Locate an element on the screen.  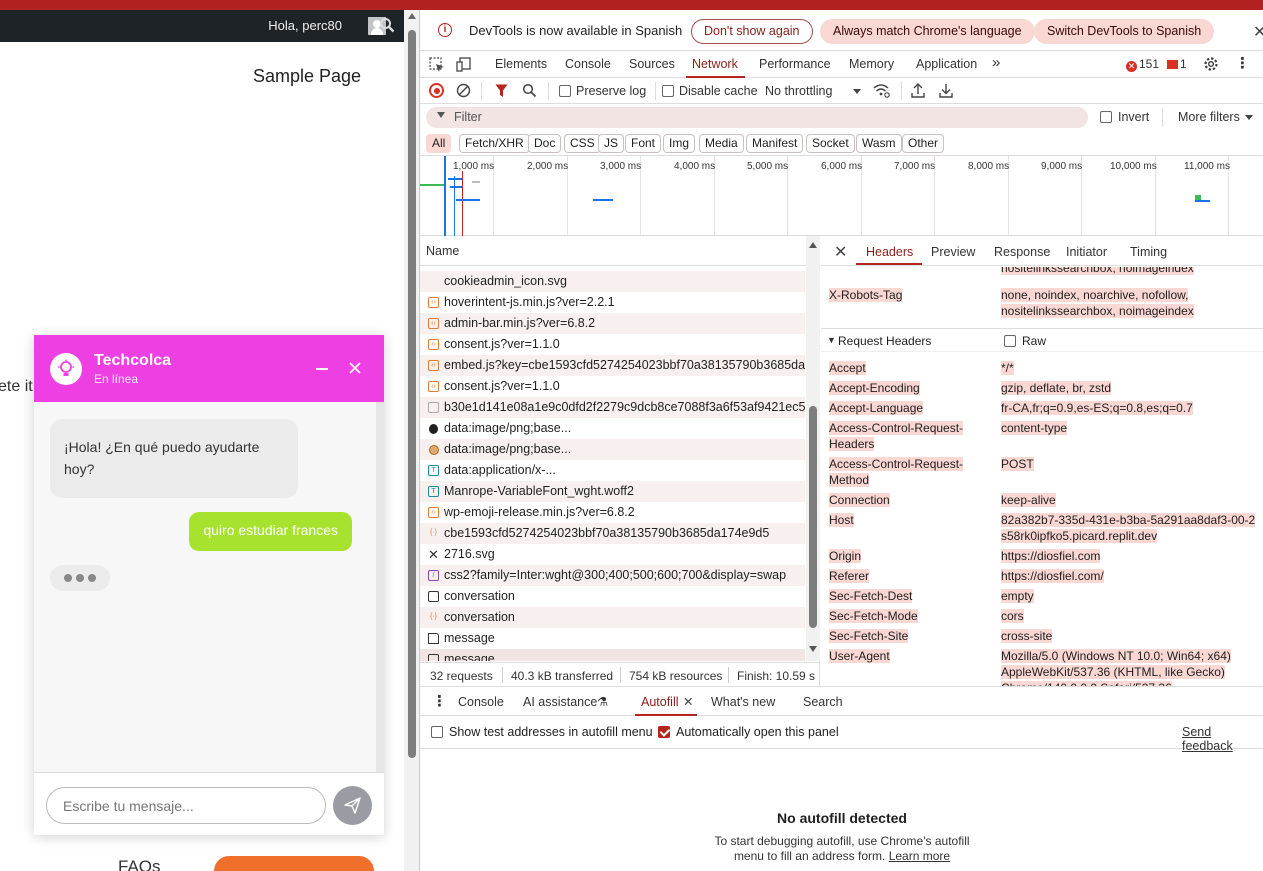
switch-spanish-button: Switch DevTools to Spanish is located at coordinates (1124, 31).